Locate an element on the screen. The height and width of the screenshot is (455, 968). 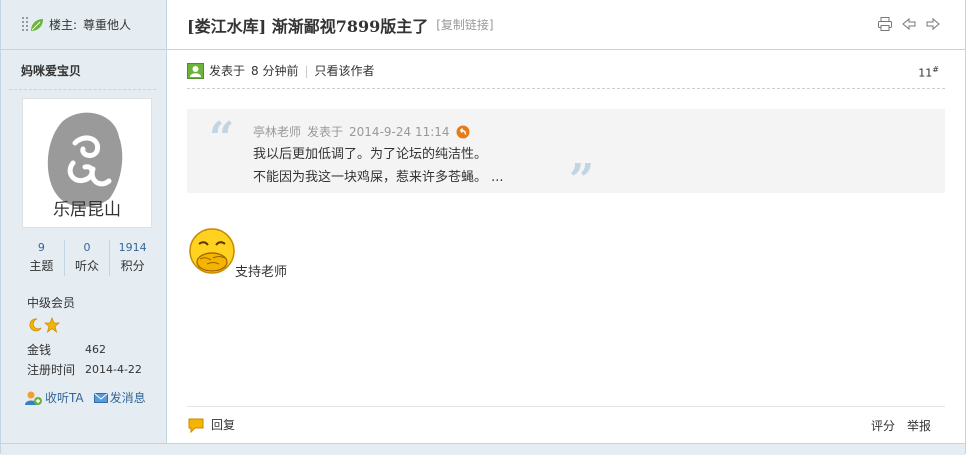
rate-button: 评分 is located at coordinates (883, 425).